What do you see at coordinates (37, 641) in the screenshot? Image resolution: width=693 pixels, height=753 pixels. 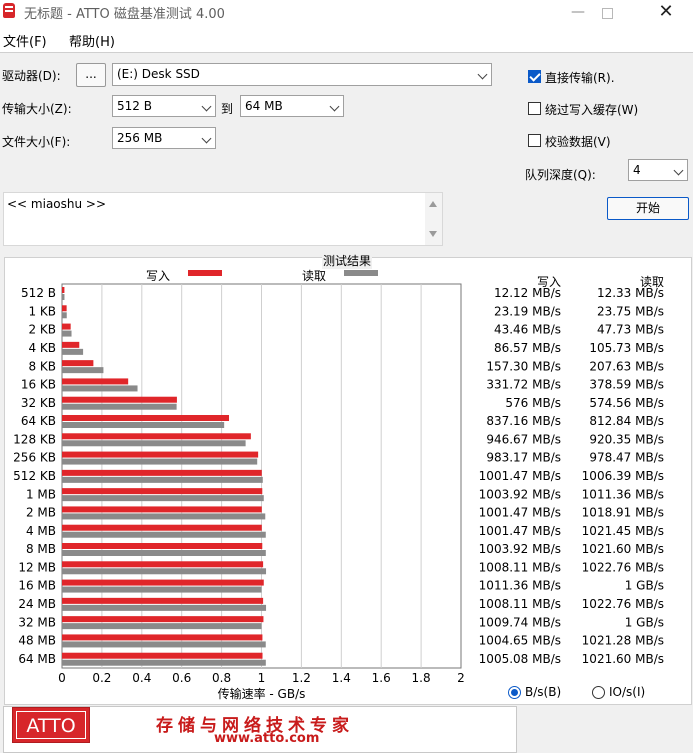 I see `category-label: 48 MB` at bounding box center [37, 641].